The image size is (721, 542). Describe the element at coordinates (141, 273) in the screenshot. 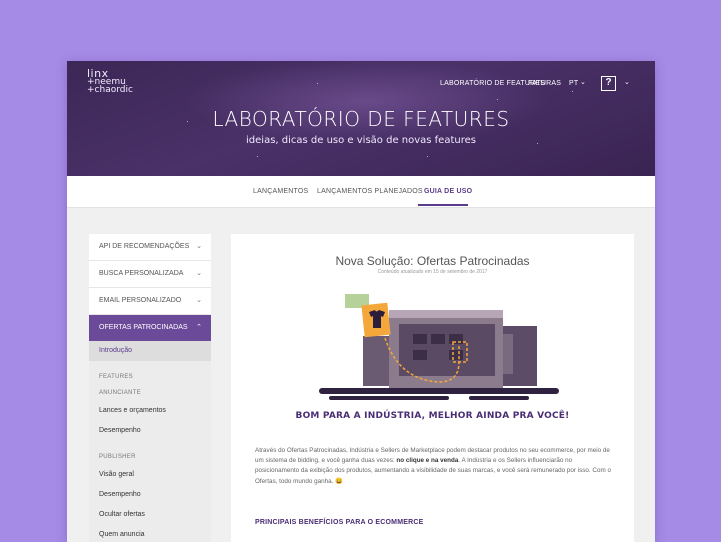

I see `sidebar-item-label: BUSCA PERSONALIZADA` at that location.